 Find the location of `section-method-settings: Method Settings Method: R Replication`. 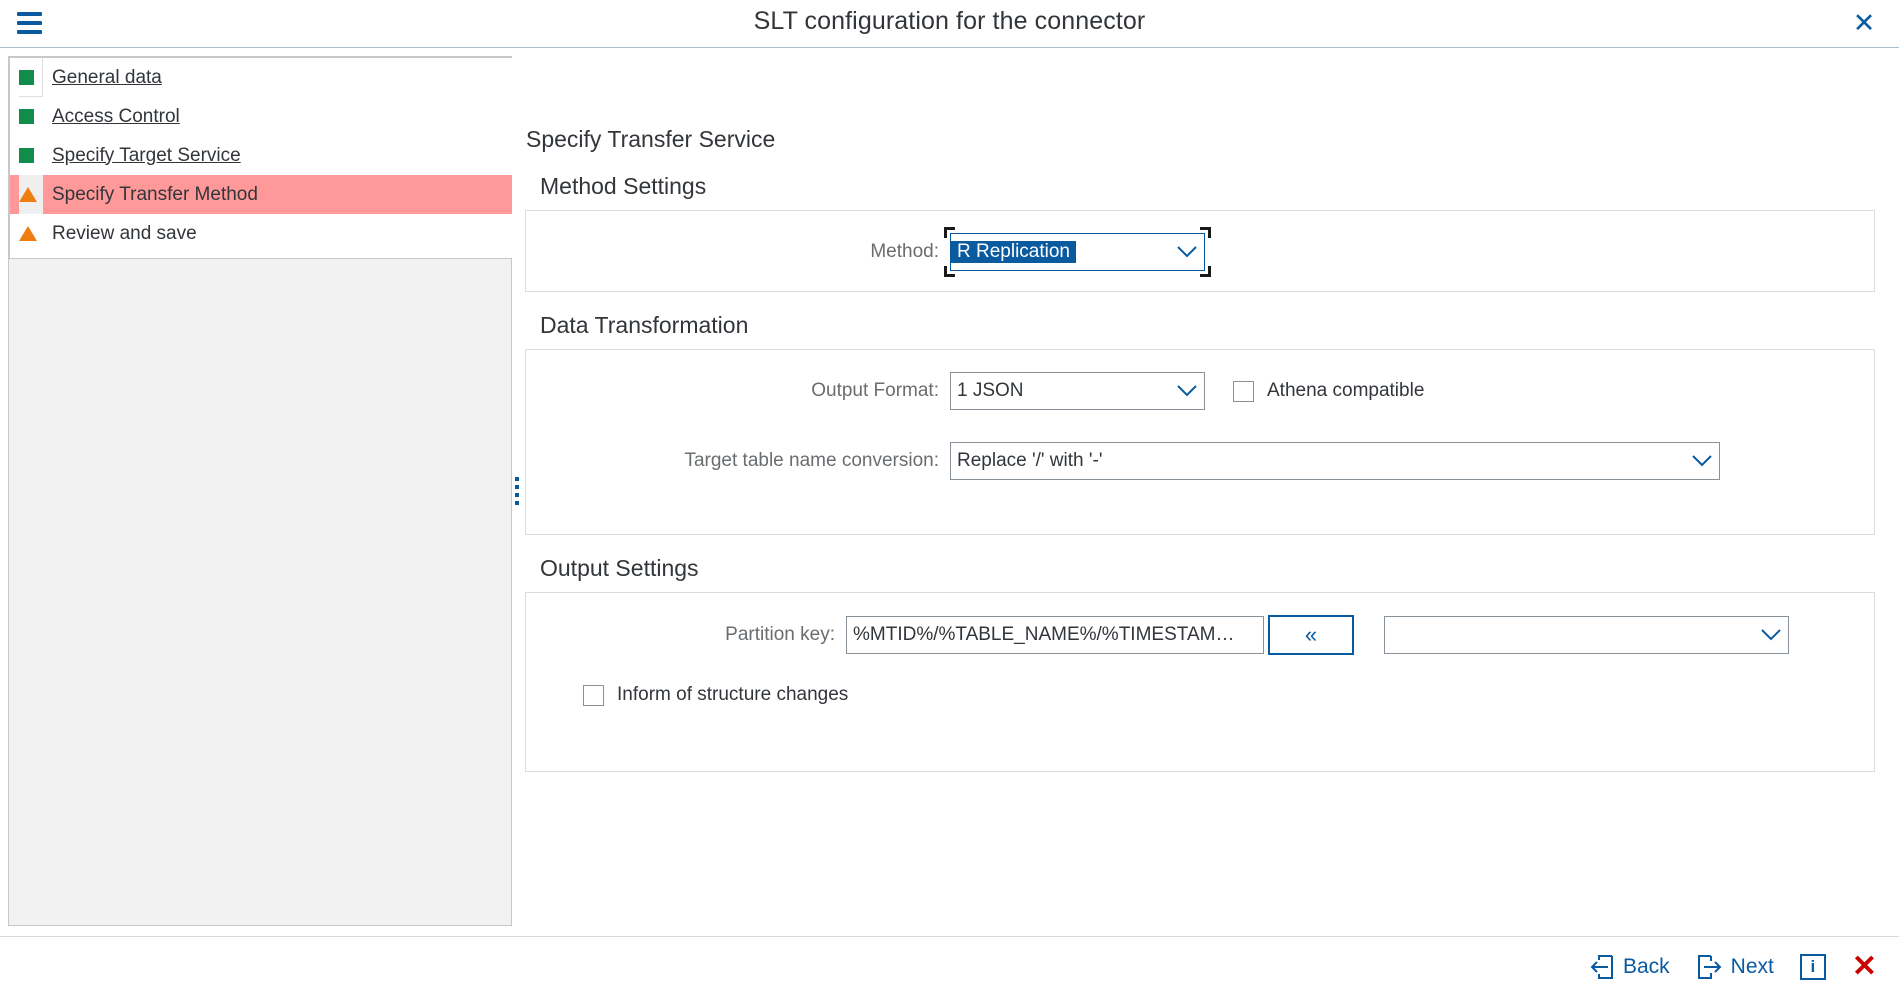

section-method-settings: Method Settings Method: R Replication is located at coordinates (1200, 232).